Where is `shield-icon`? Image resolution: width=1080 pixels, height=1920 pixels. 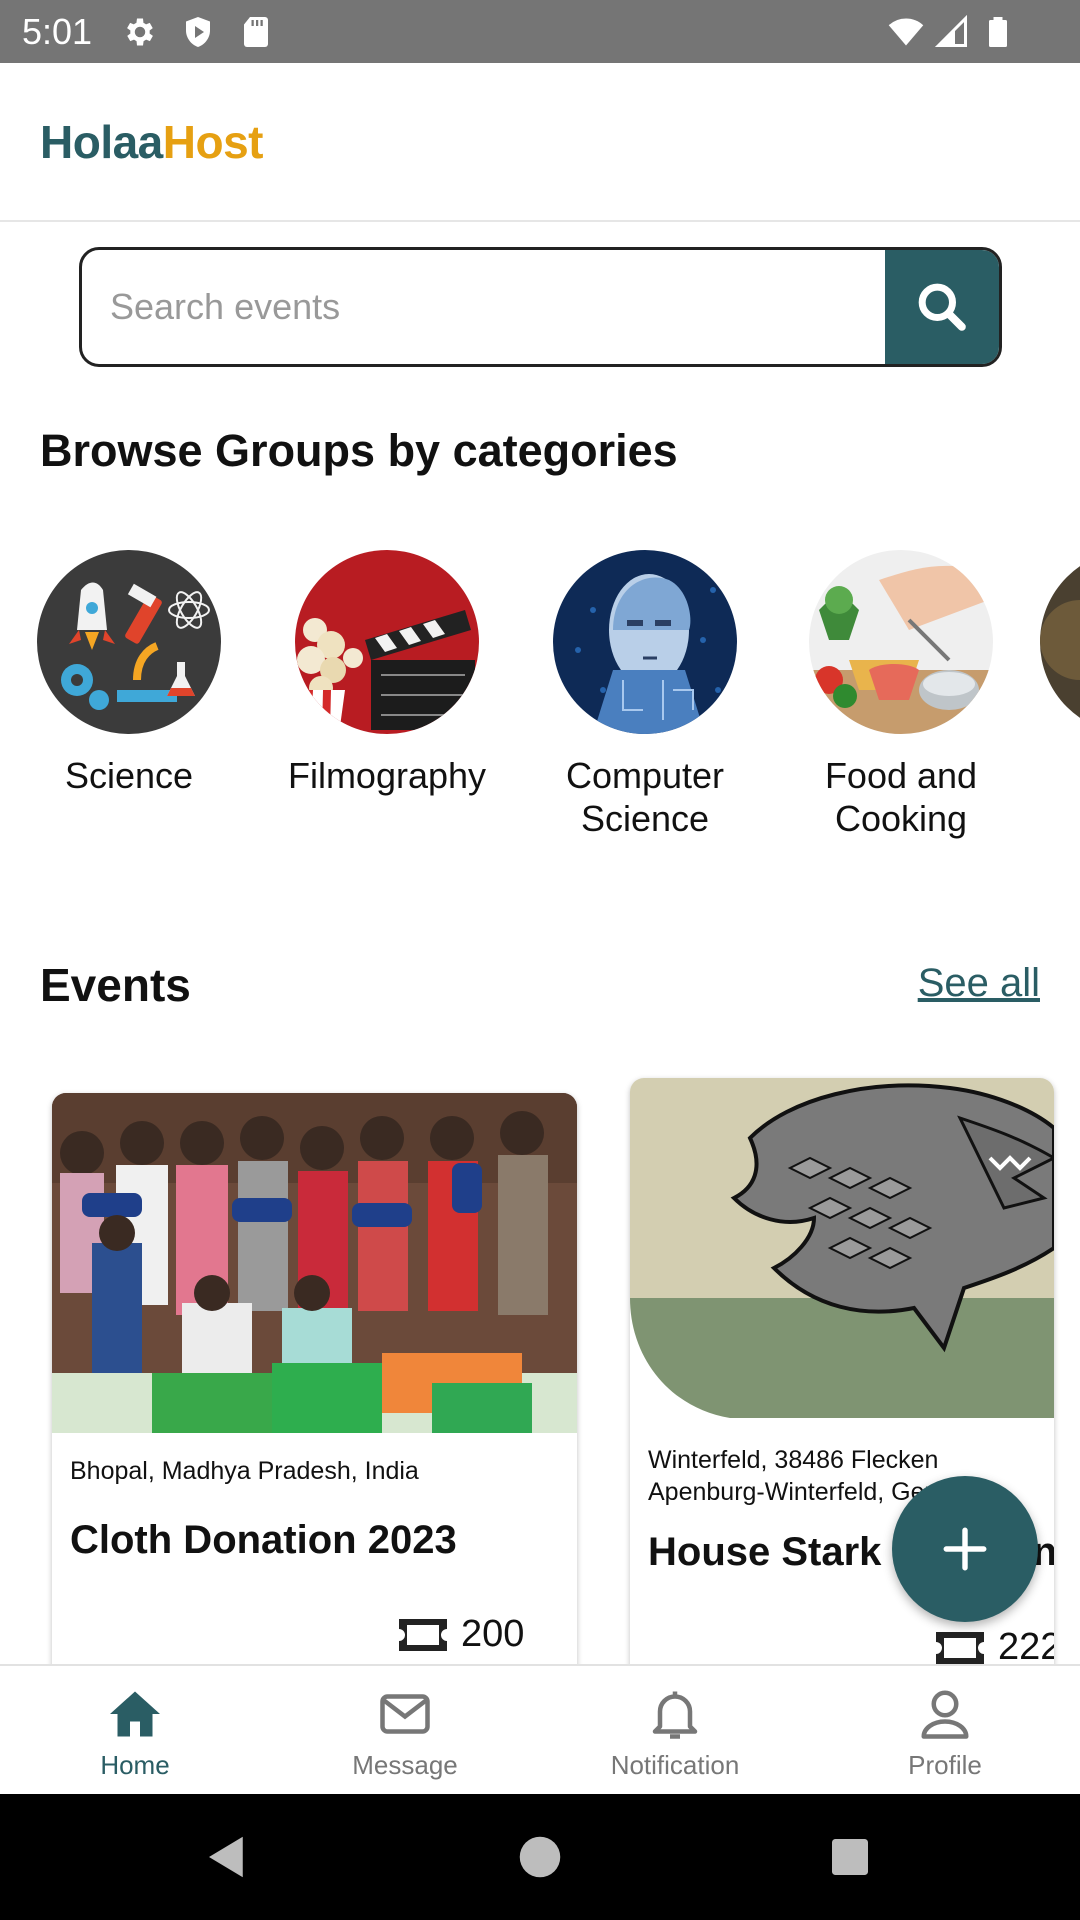 shield-icon is located at coordinates (198, 32).